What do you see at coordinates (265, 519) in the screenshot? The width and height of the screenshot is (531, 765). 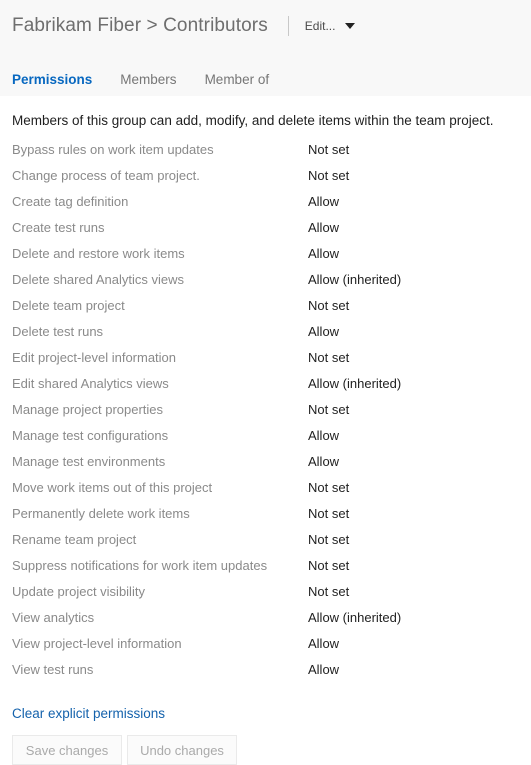 I see `permission-row: Permanently delete work items Not set` at bounding box center [265, 519].